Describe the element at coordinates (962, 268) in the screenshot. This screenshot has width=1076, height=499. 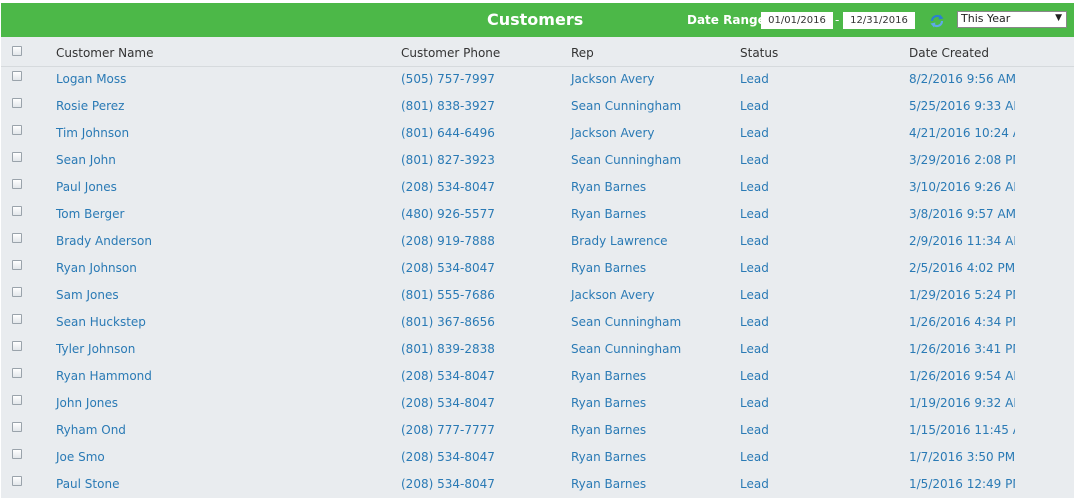
I see `date-created-link: 2/5/2016 4:02 PM` at that location.